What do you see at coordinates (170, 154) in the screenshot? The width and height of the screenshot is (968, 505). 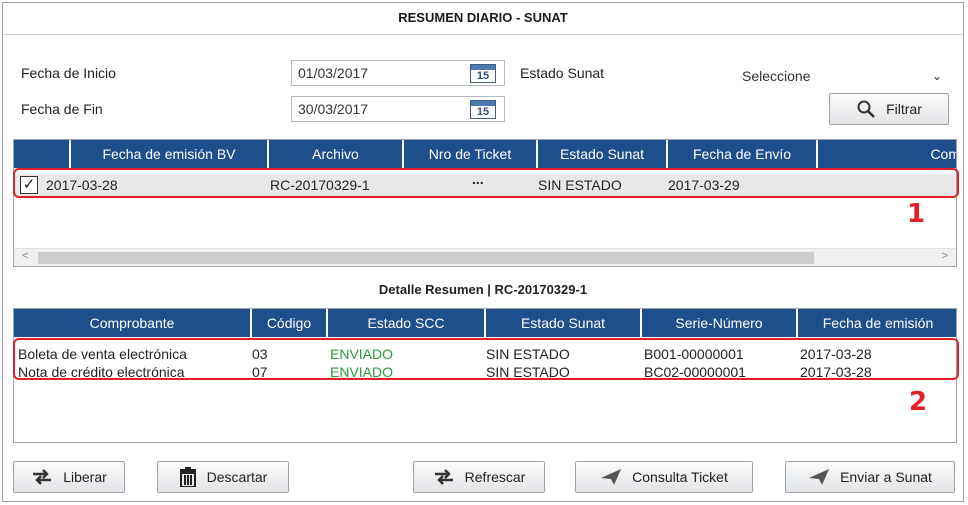 I see `column-header-fecha-emision: Fecha de emisión BV` at bounding box center [170, 154].